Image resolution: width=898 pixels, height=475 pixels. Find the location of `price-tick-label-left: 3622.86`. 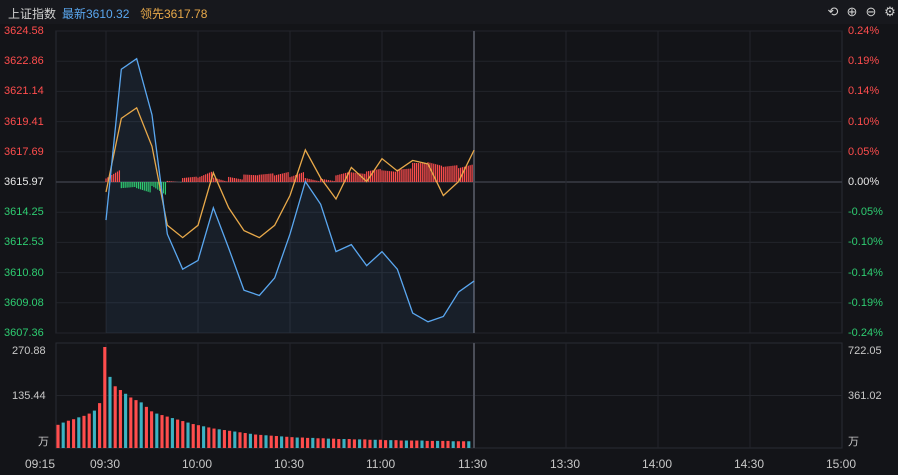

price-tick-label-left: 3622.86 is located at coordinates (24, 61).